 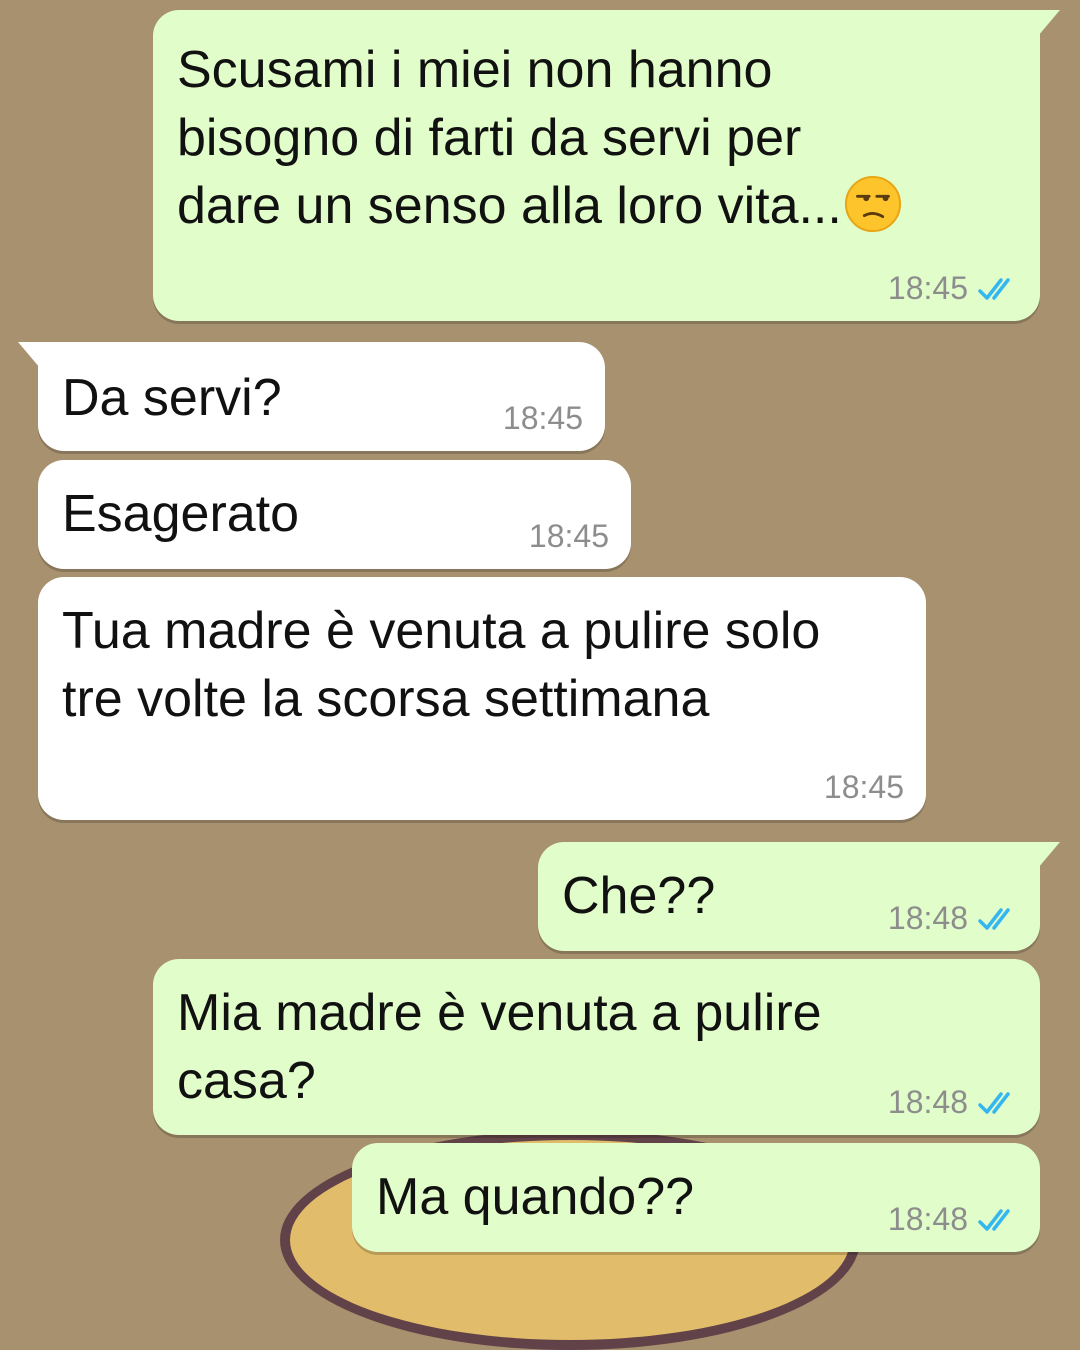 What do you see at coordinates (639, 896) in the screenshot?
I see `message-text: Che??` at bounding box center [639, 896].